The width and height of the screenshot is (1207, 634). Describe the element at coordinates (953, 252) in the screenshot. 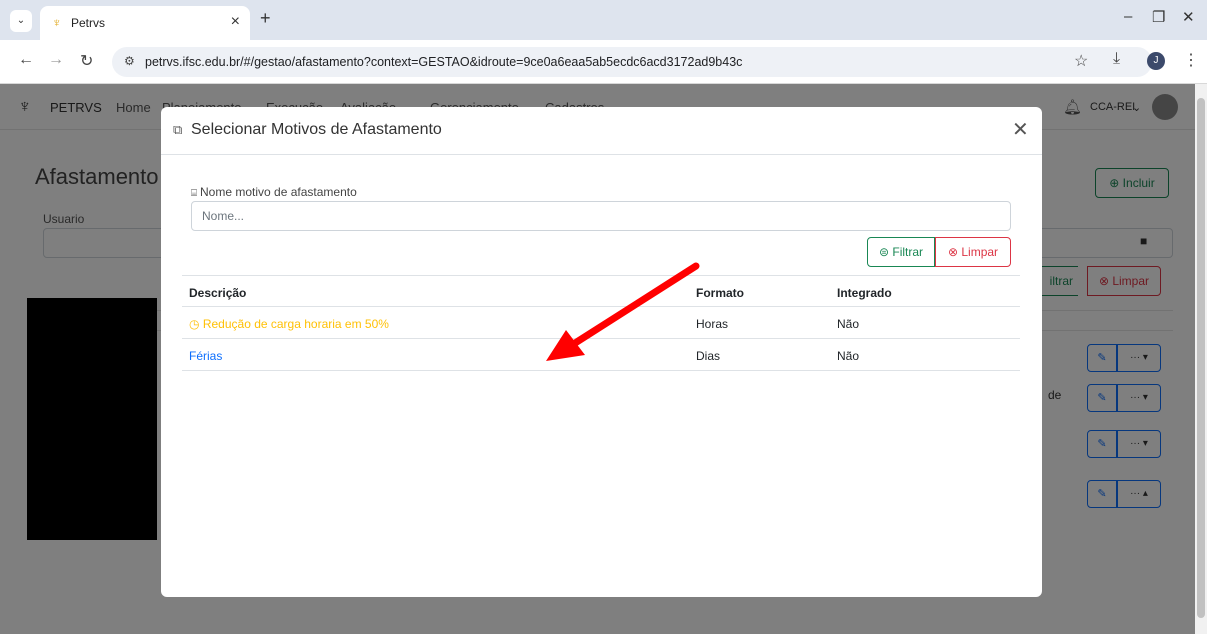

I see `clear-icon: ⊗` at that location.